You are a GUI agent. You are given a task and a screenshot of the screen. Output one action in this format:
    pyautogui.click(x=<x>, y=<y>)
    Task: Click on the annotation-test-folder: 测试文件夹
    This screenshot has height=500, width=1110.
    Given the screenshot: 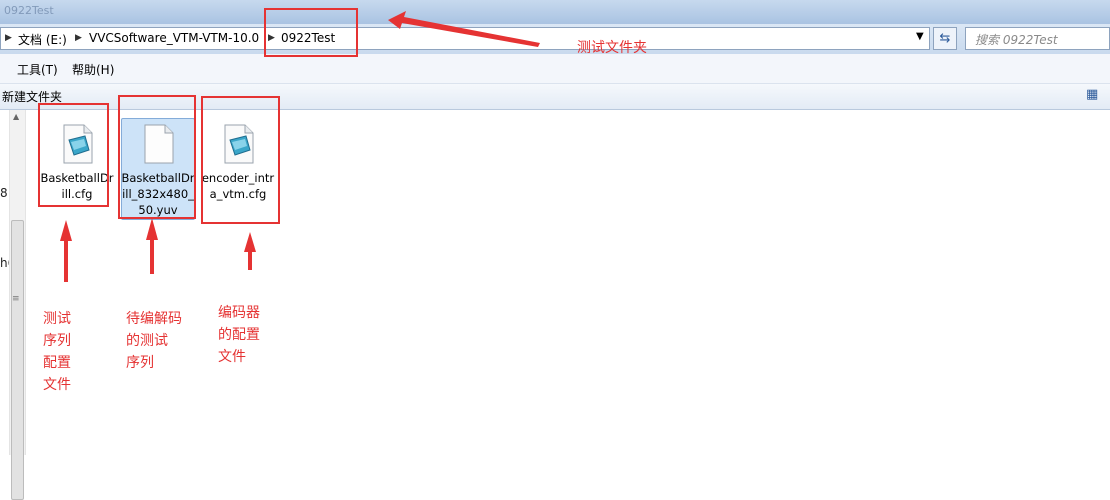 What is the action you would take?
    pyautogui.click(x=612, y=48)
    